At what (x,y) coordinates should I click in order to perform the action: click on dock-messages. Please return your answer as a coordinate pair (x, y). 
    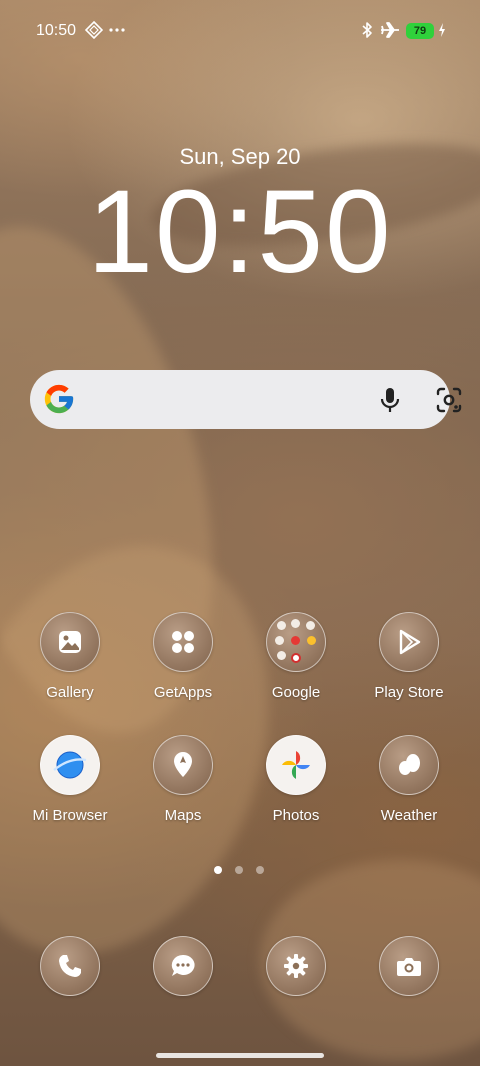
    Looking at the image, I should click on (183, 966).